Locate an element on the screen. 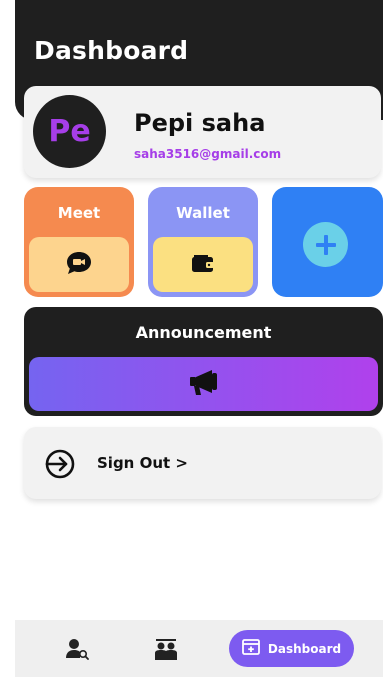 The width and height of the screenshot is (383, 677). profile-email: saha3516@gmail.com is located at coordinates (208, 154).